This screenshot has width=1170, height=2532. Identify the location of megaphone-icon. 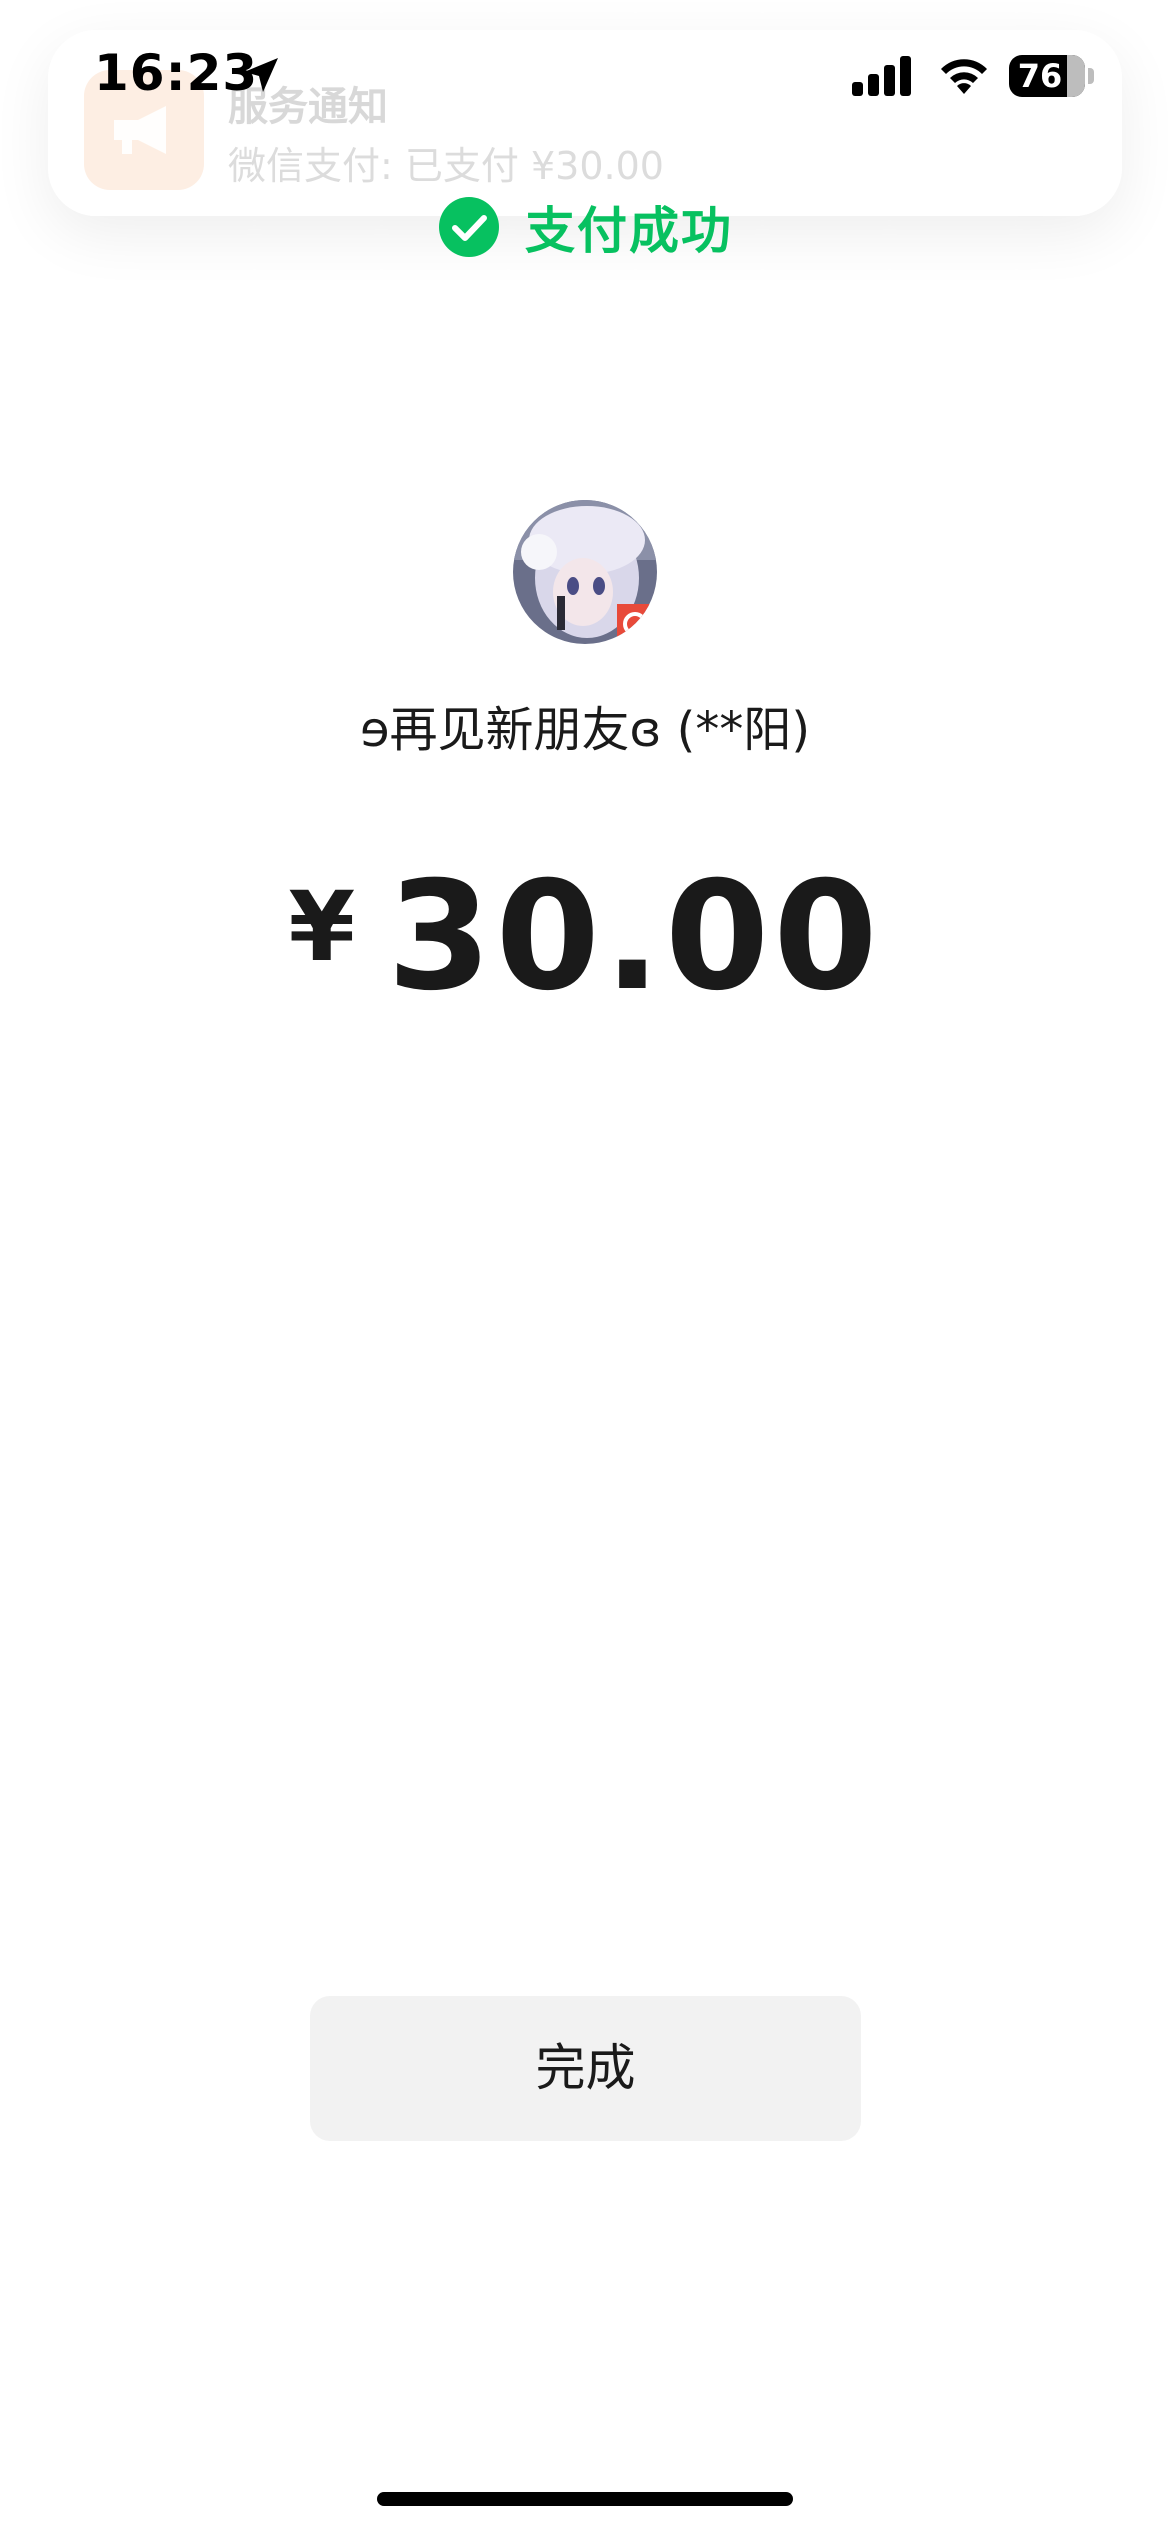
(140, 130).